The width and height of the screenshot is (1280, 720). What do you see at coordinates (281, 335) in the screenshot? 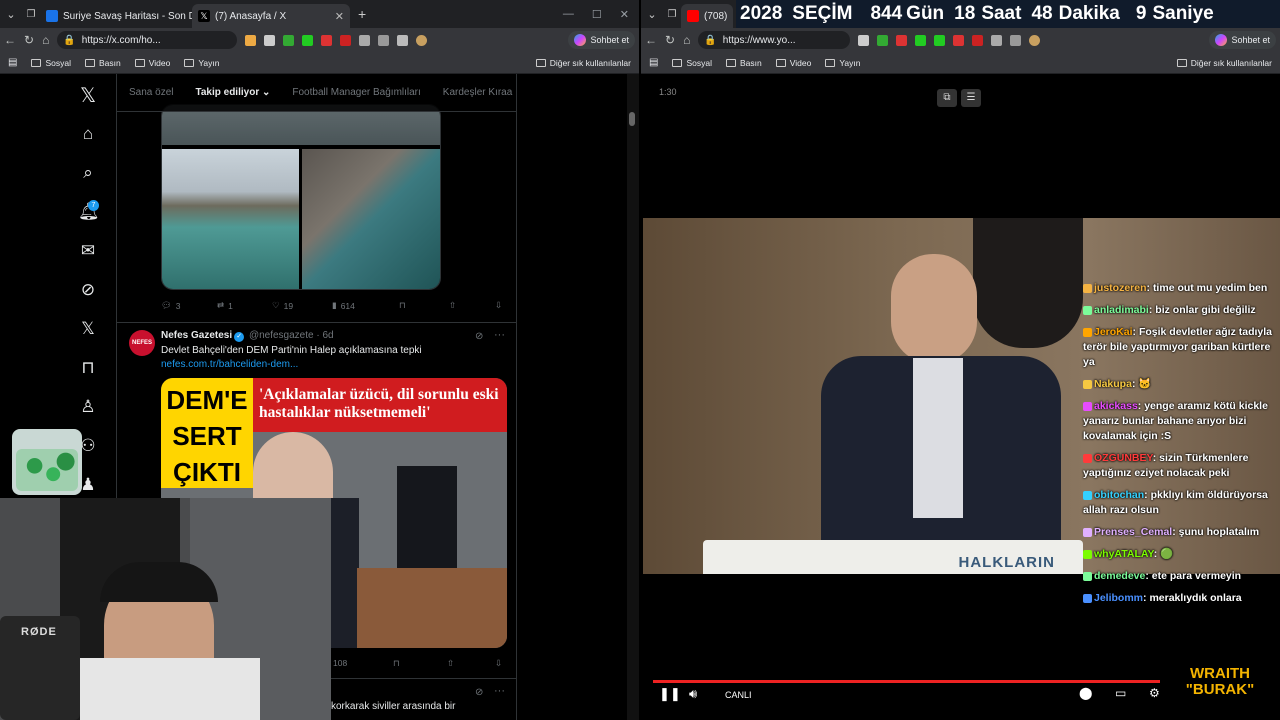
I see `author-handle: @nefesgazete` at bounding box center [281, 335].